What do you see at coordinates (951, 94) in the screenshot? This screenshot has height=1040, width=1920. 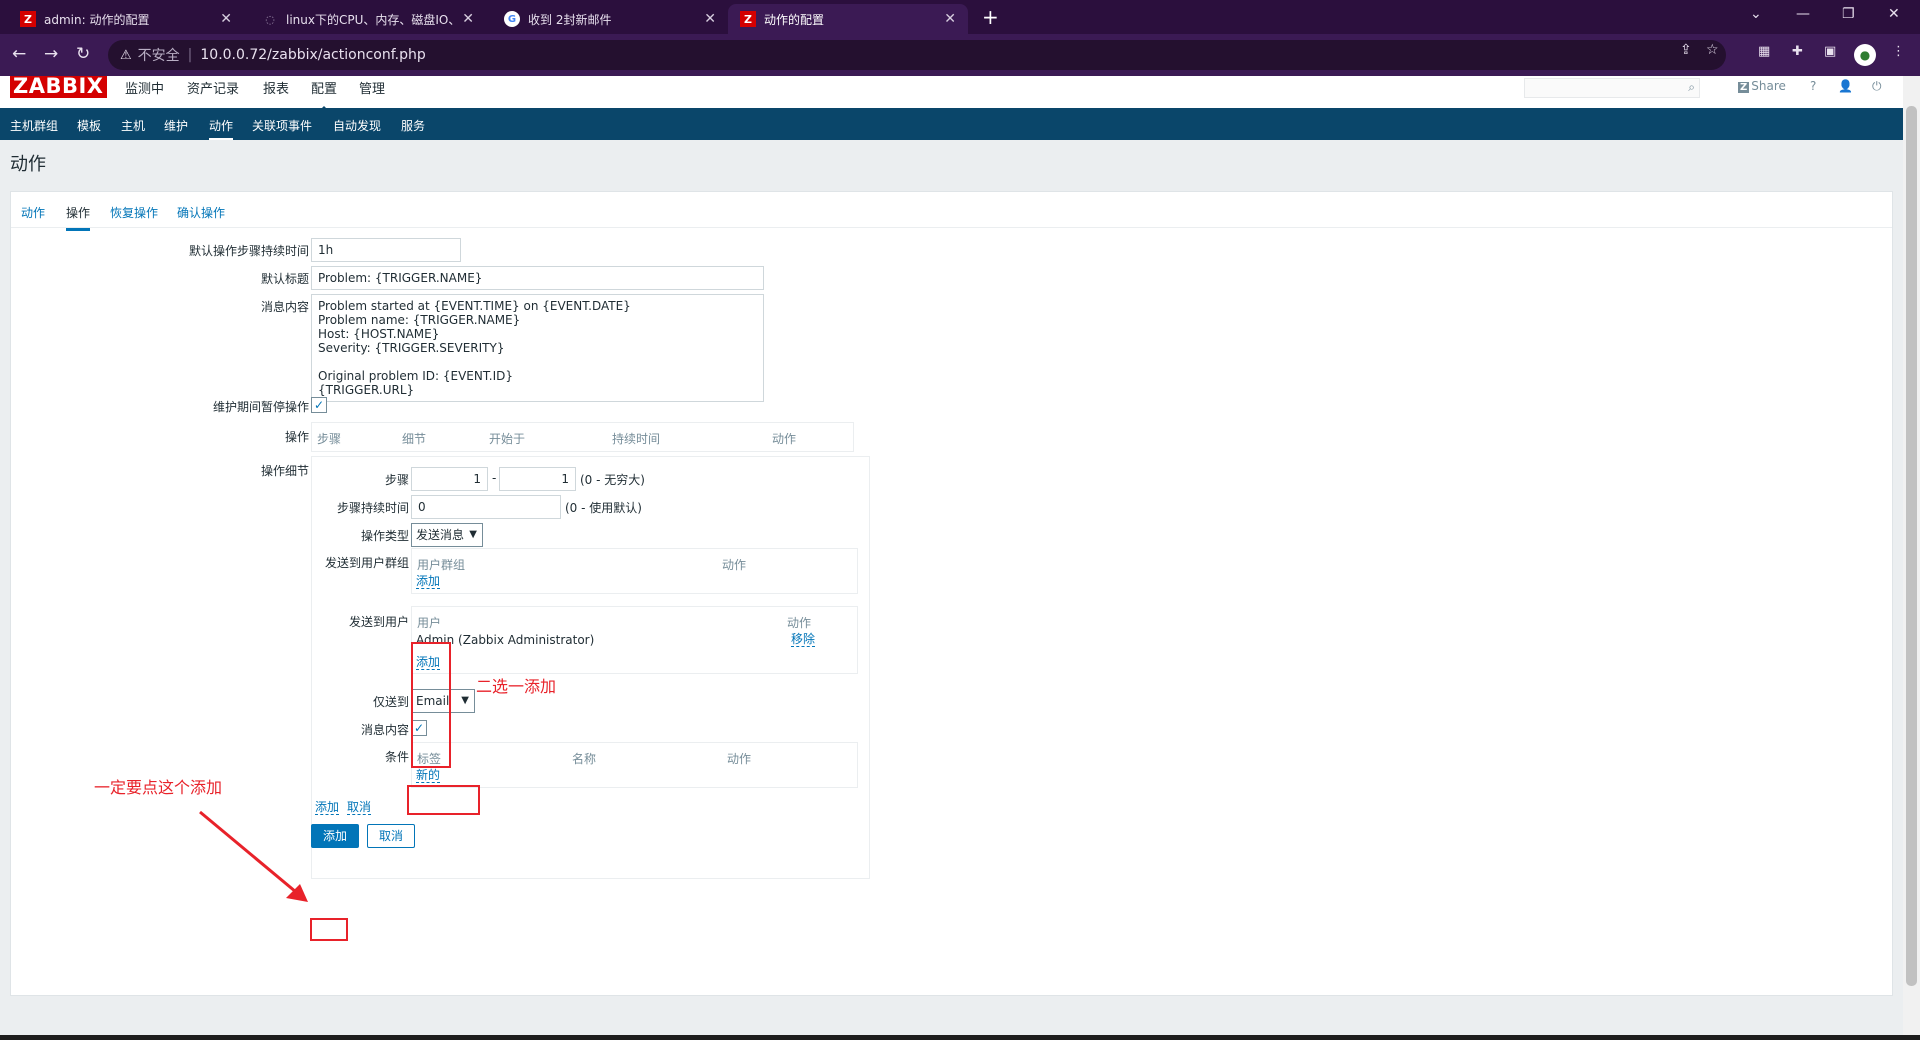 I see `zabbix-top-nav: ZABBIX 监测中 资产记录 报表 配置 管理 ⌕ Z Share ? 👤 ⏻` at bounding box center [951, 94].